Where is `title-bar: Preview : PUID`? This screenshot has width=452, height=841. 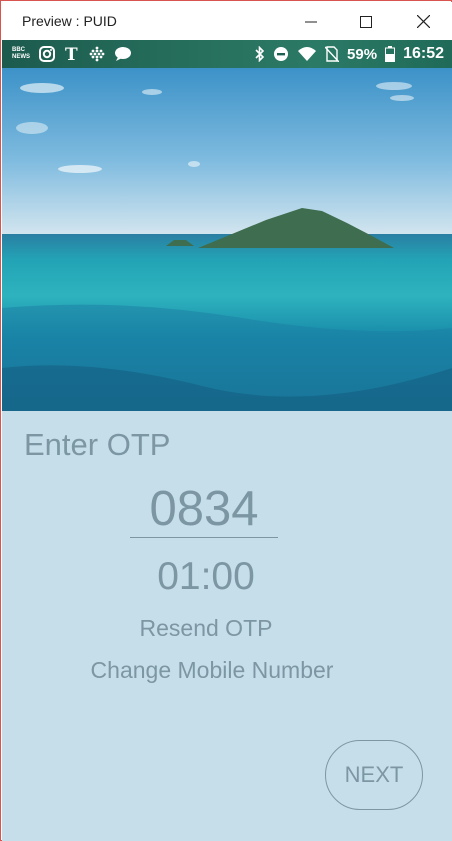
title-bar: Preview : PUID is located at coordinates (227, 21).